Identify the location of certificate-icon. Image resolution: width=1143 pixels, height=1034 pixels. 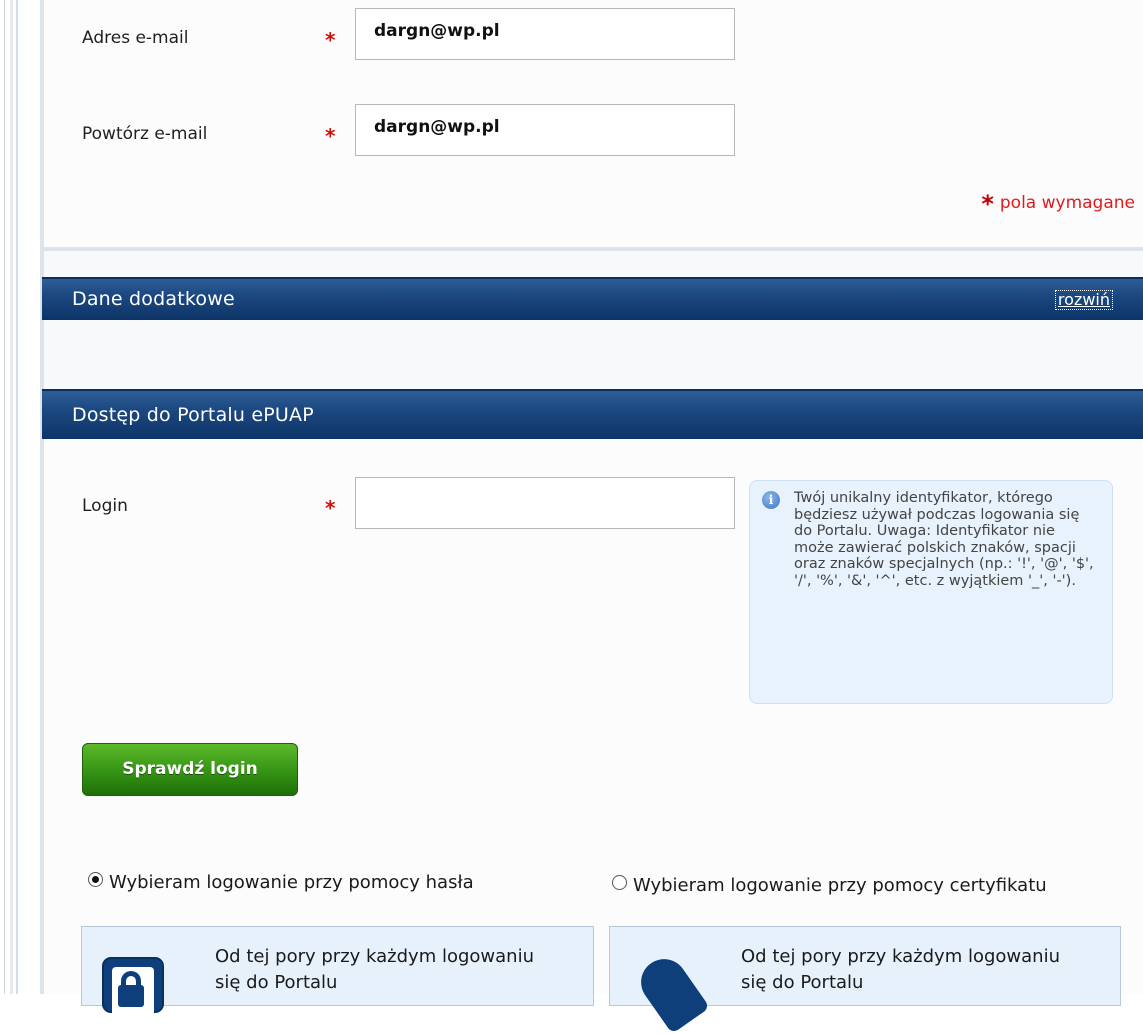
(670, 990).